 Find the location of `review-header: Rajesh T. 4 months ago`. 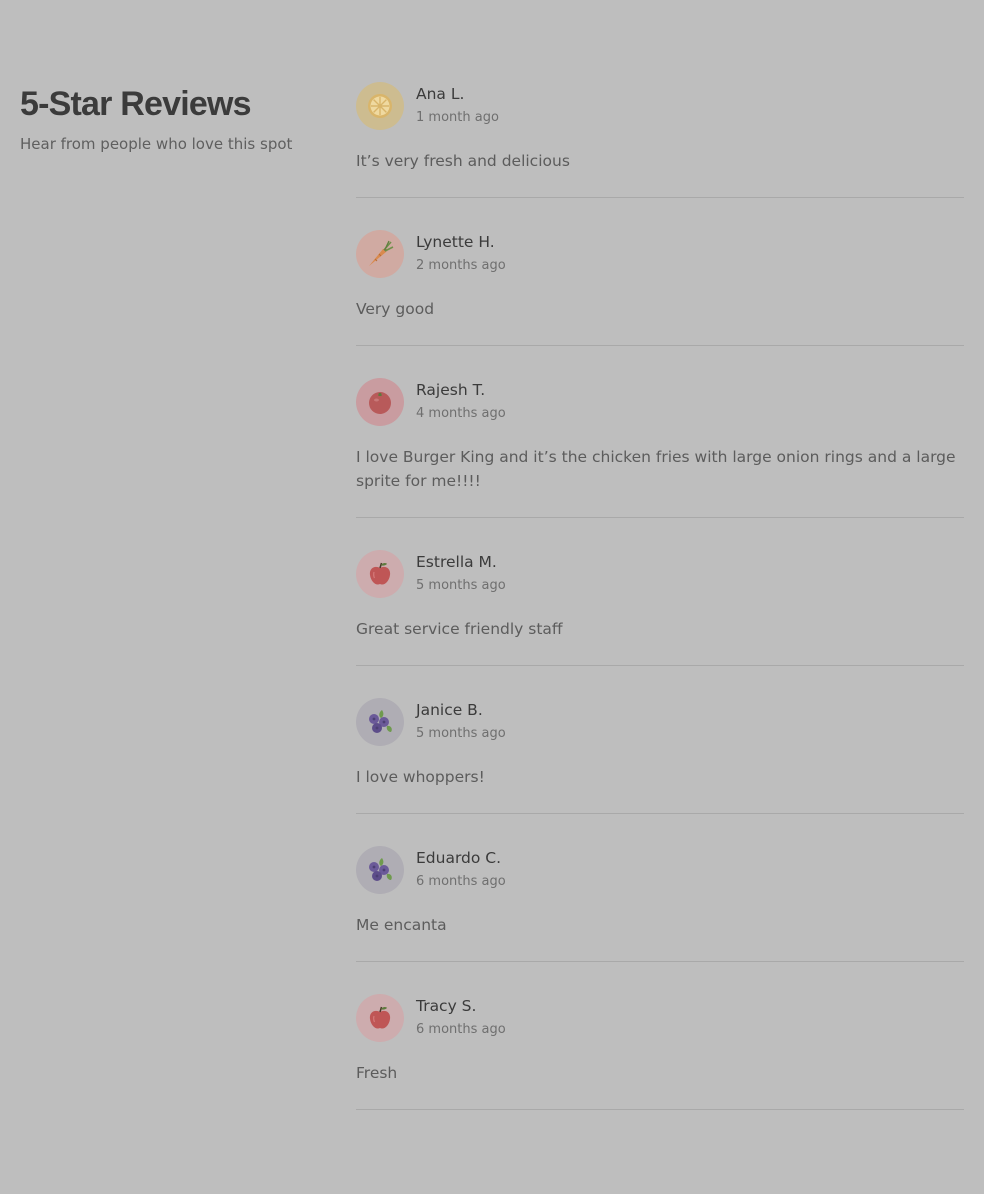

review-header: Rajesh T. 4 months ago is located at coordinates (660, 402).